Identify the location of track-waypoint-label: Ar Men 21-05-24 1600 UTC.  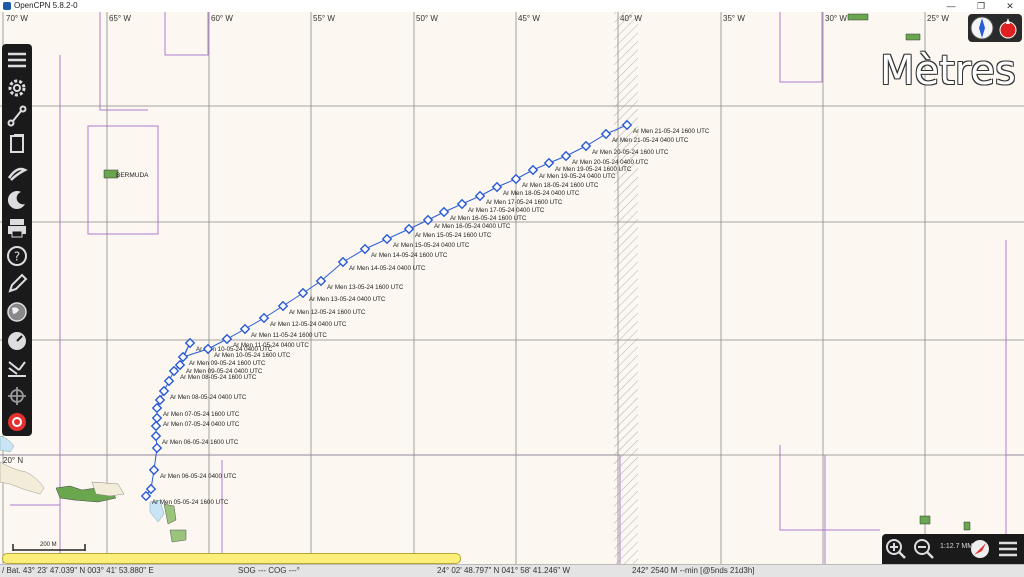
(671, 131).